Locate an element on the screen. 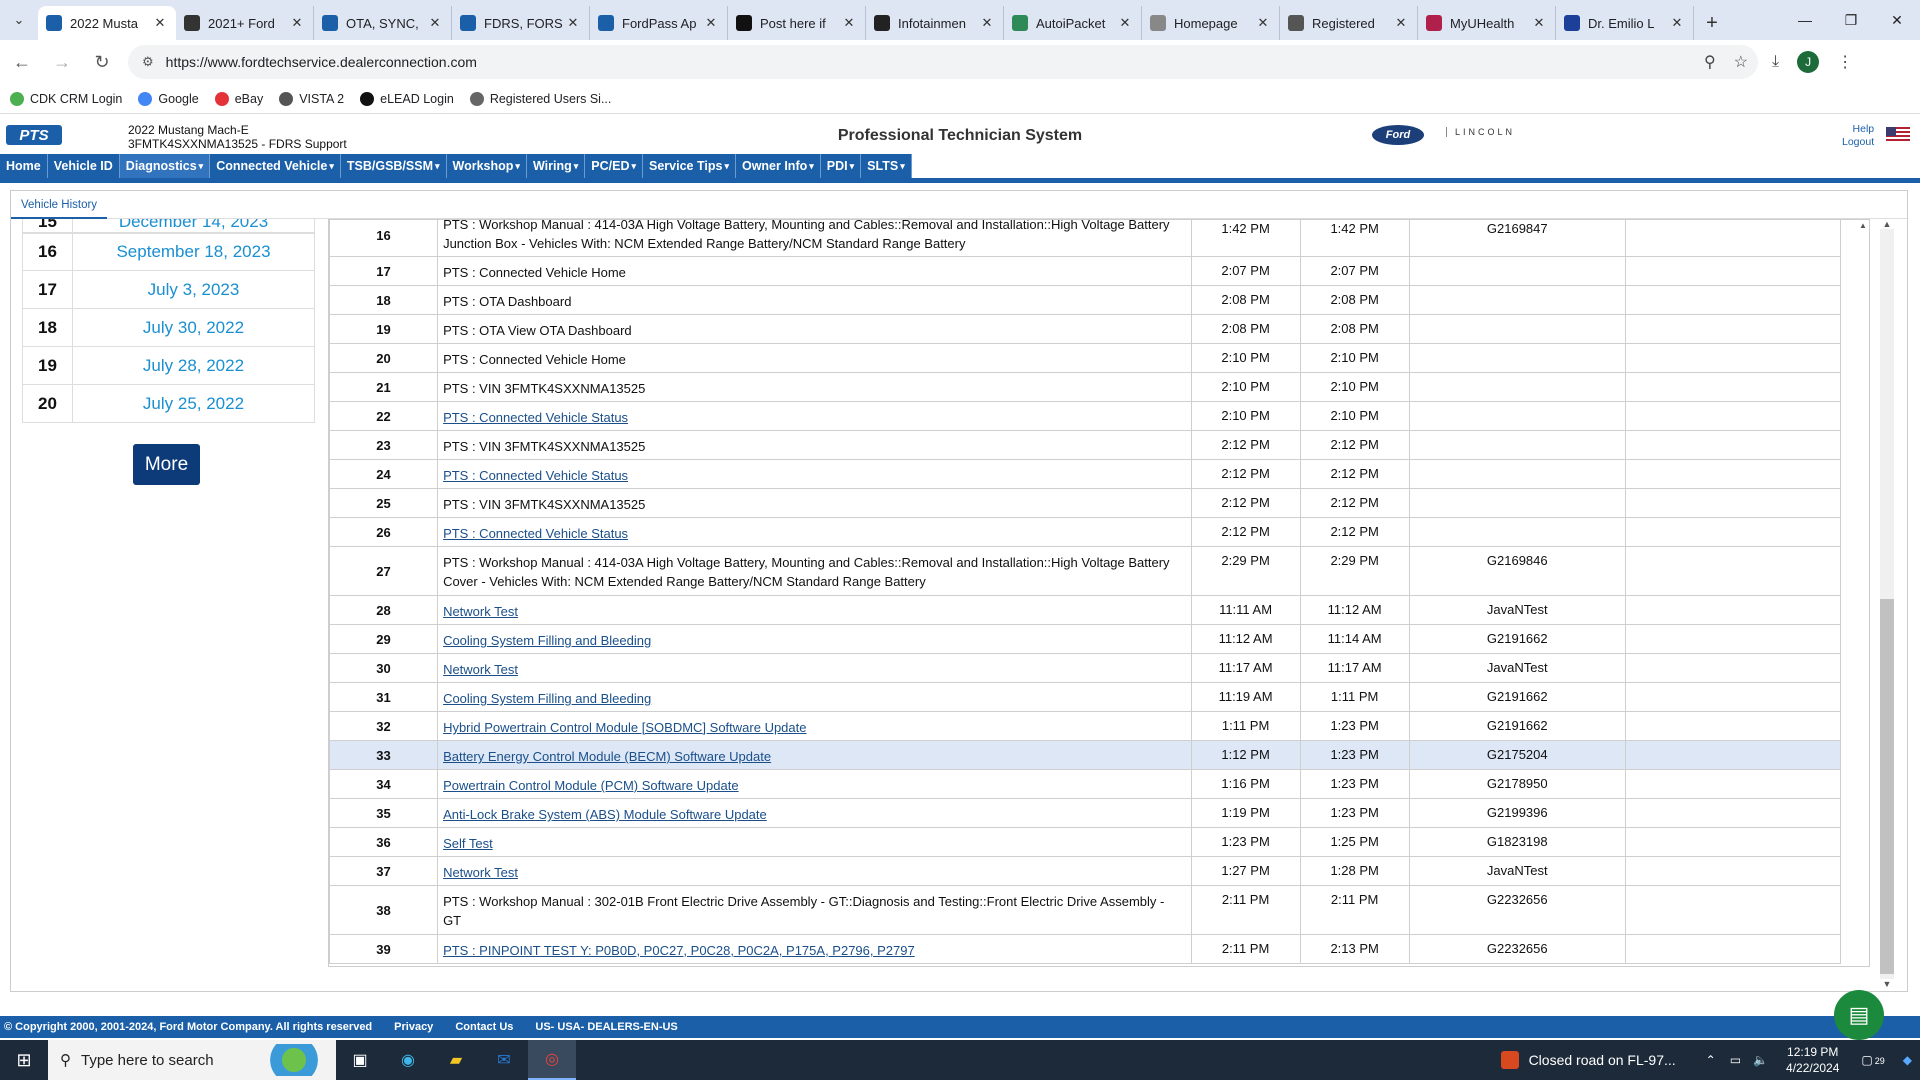 The image size is (1920, 1080). back-arrow-icon: ← is located at coordinates (22, 62).